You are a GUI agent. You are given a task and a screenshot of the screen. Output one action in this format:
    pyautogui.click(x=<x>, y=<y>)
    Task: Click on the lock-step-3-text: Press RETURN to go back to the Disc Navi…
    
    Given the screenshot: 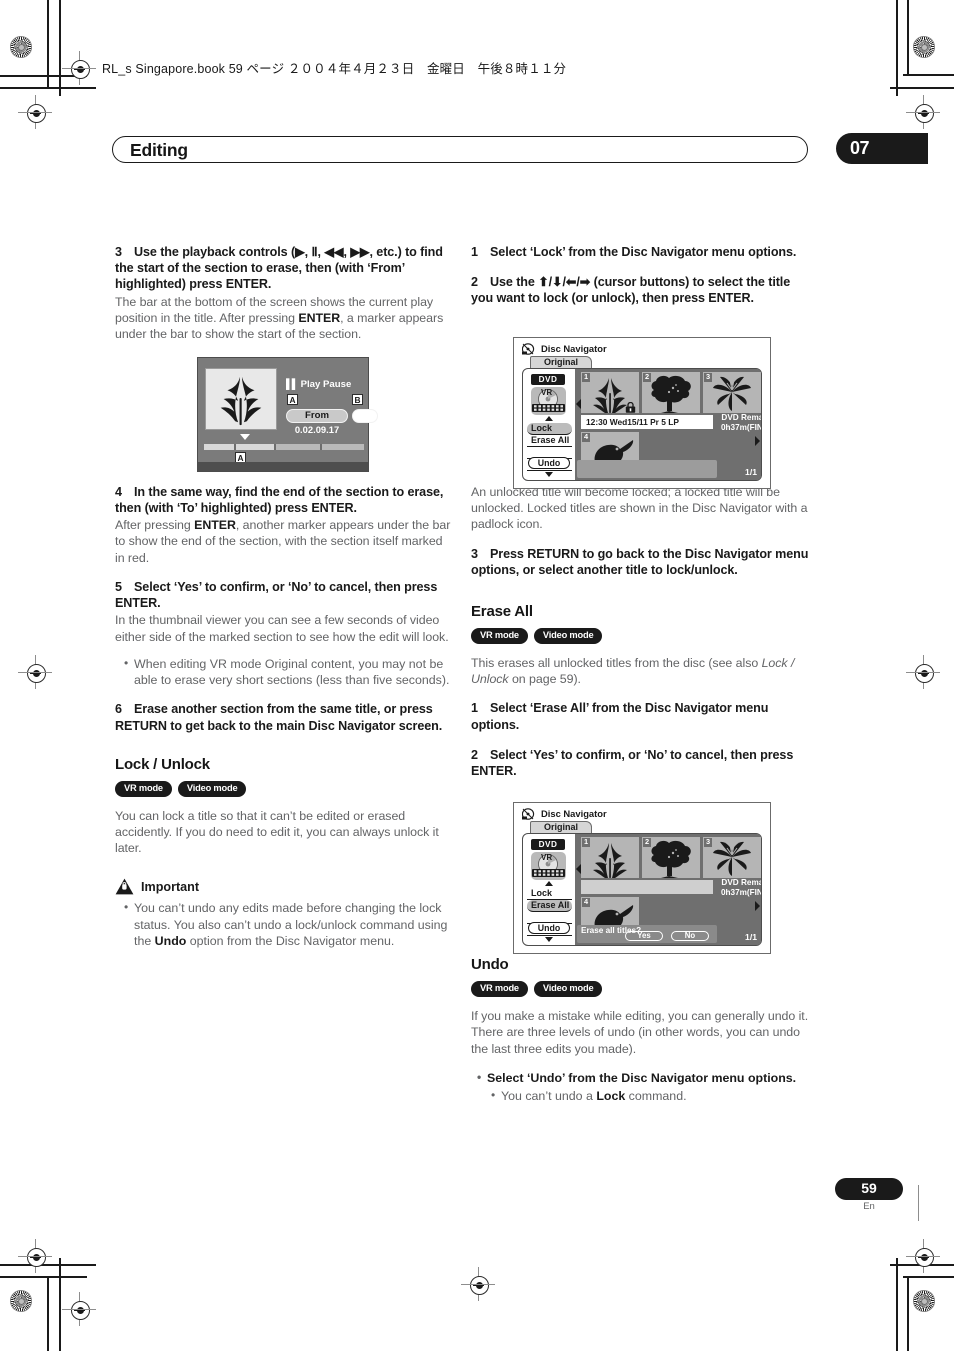 What is the action you would take?
    pyautogui.click(x=640, y=561)
    